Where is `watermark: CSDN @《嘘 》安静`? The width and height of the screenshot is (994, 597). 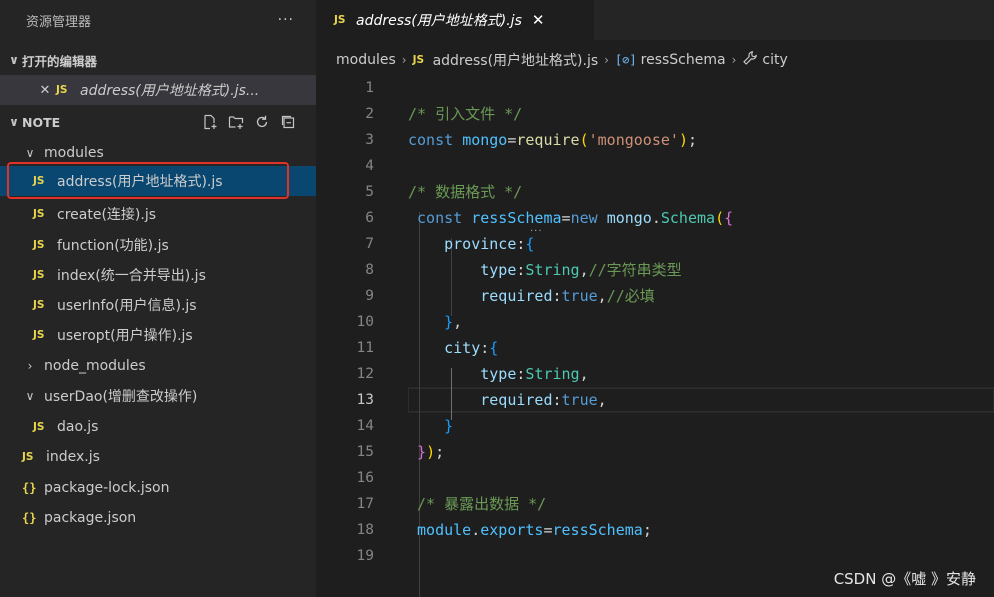
watermark: CSDN @《嘘 》安静 is located at coordinates (904, 579).